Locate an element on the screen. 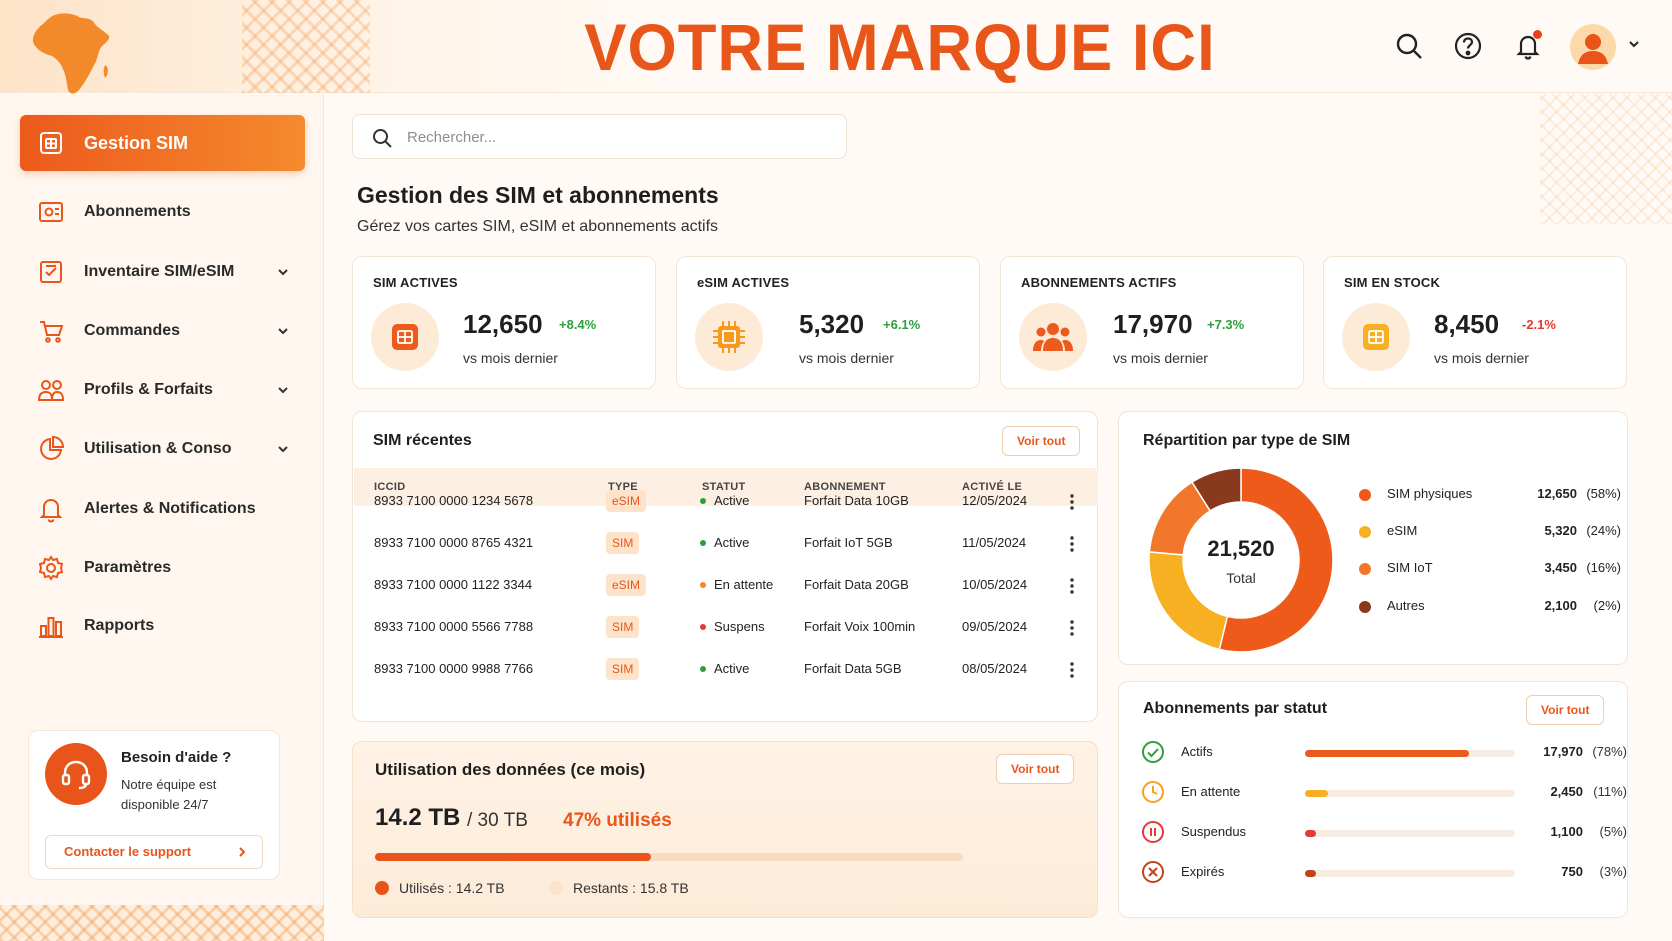  legend-label: SIM IoT is located at coordinates (1410, 567).